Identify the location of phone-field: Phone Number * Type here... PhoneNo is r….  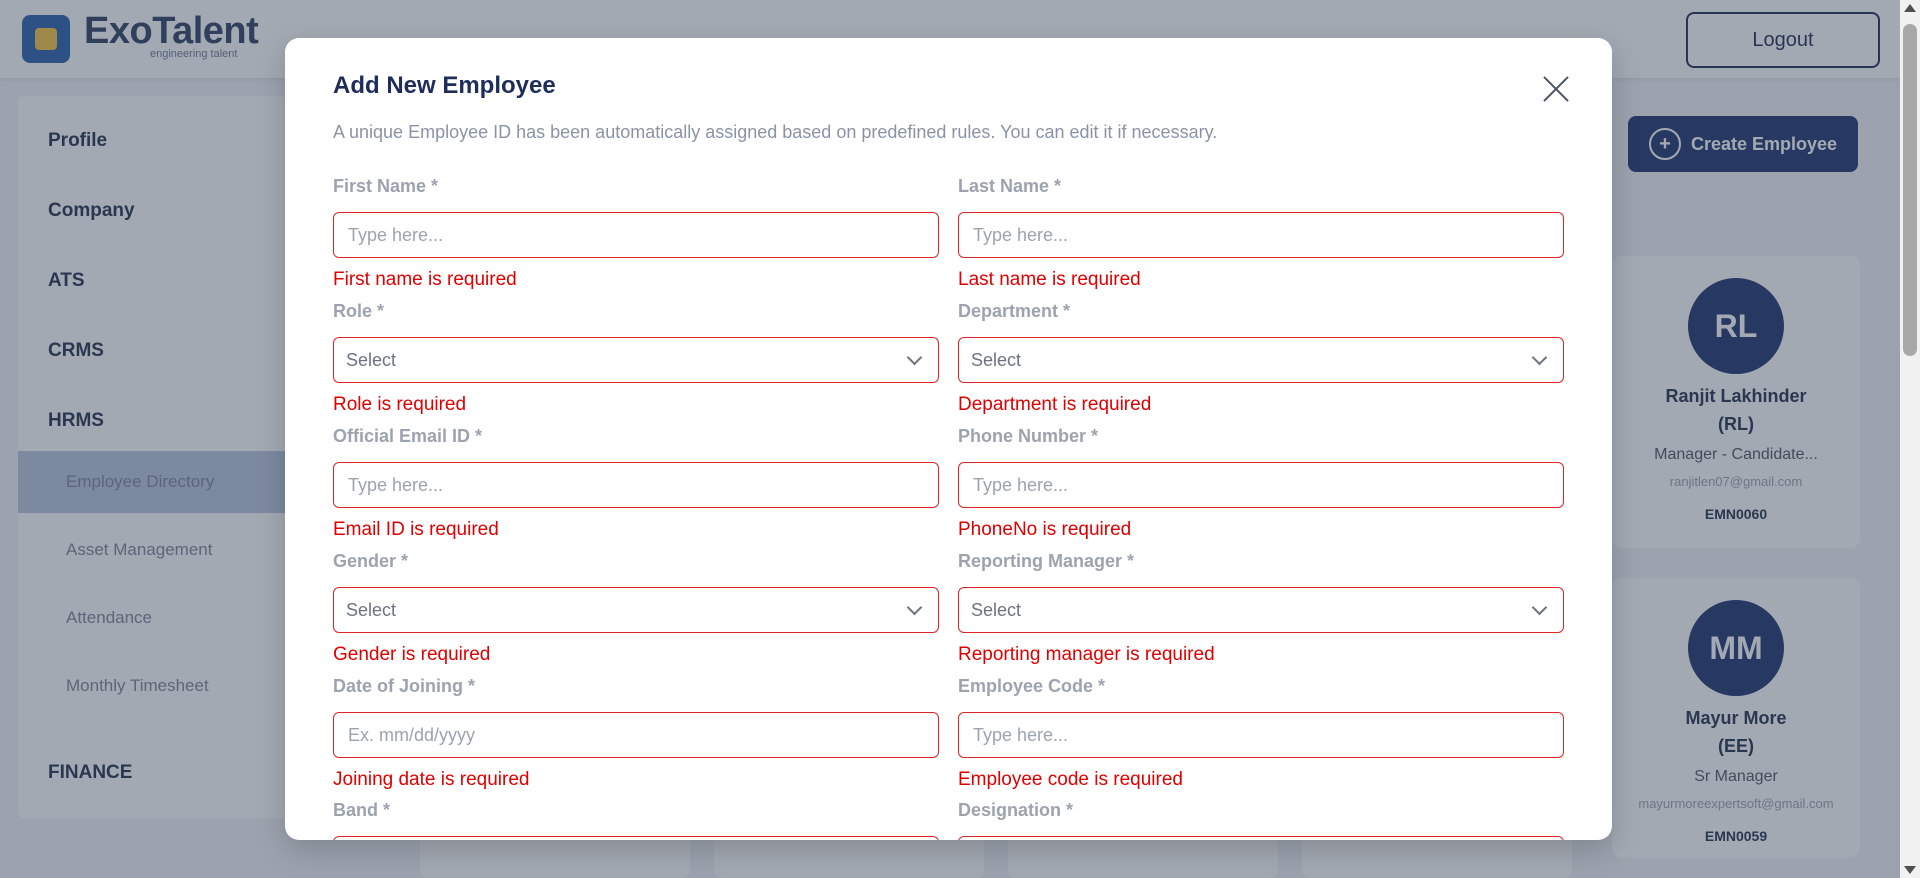
(1262, 483).